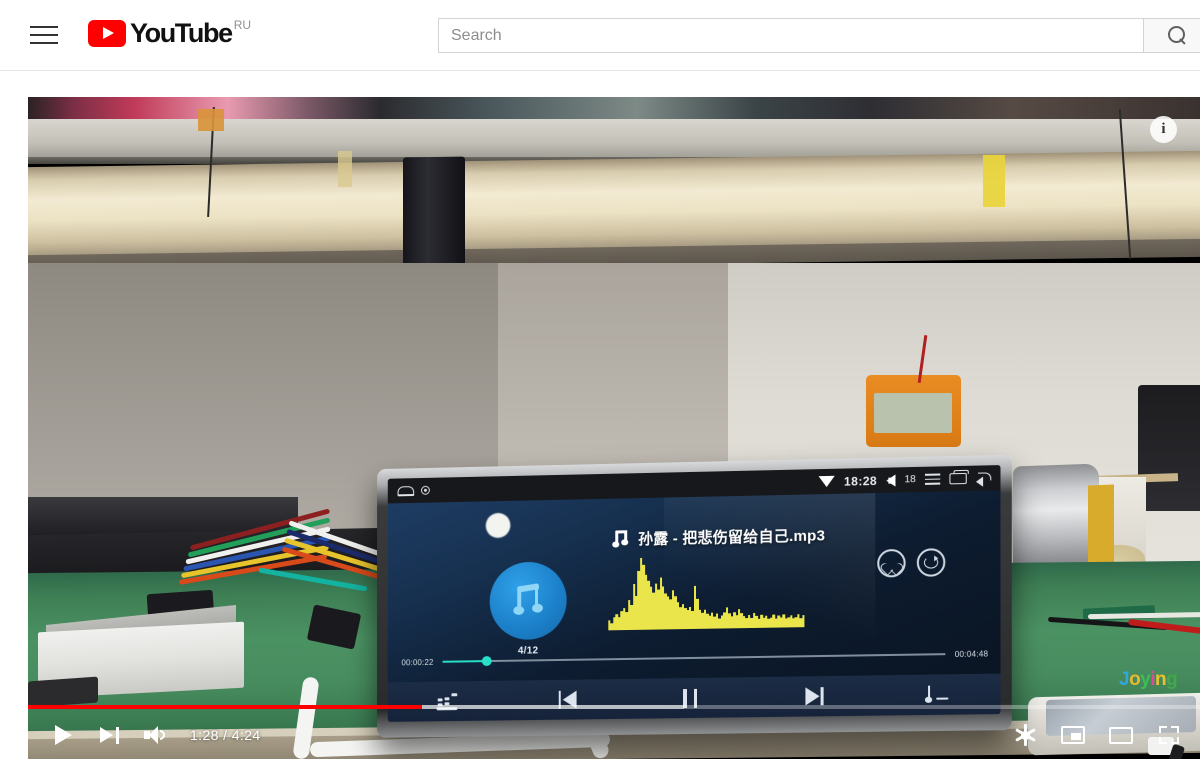  I want to click on circle-dot-icon, so click(425, 490).